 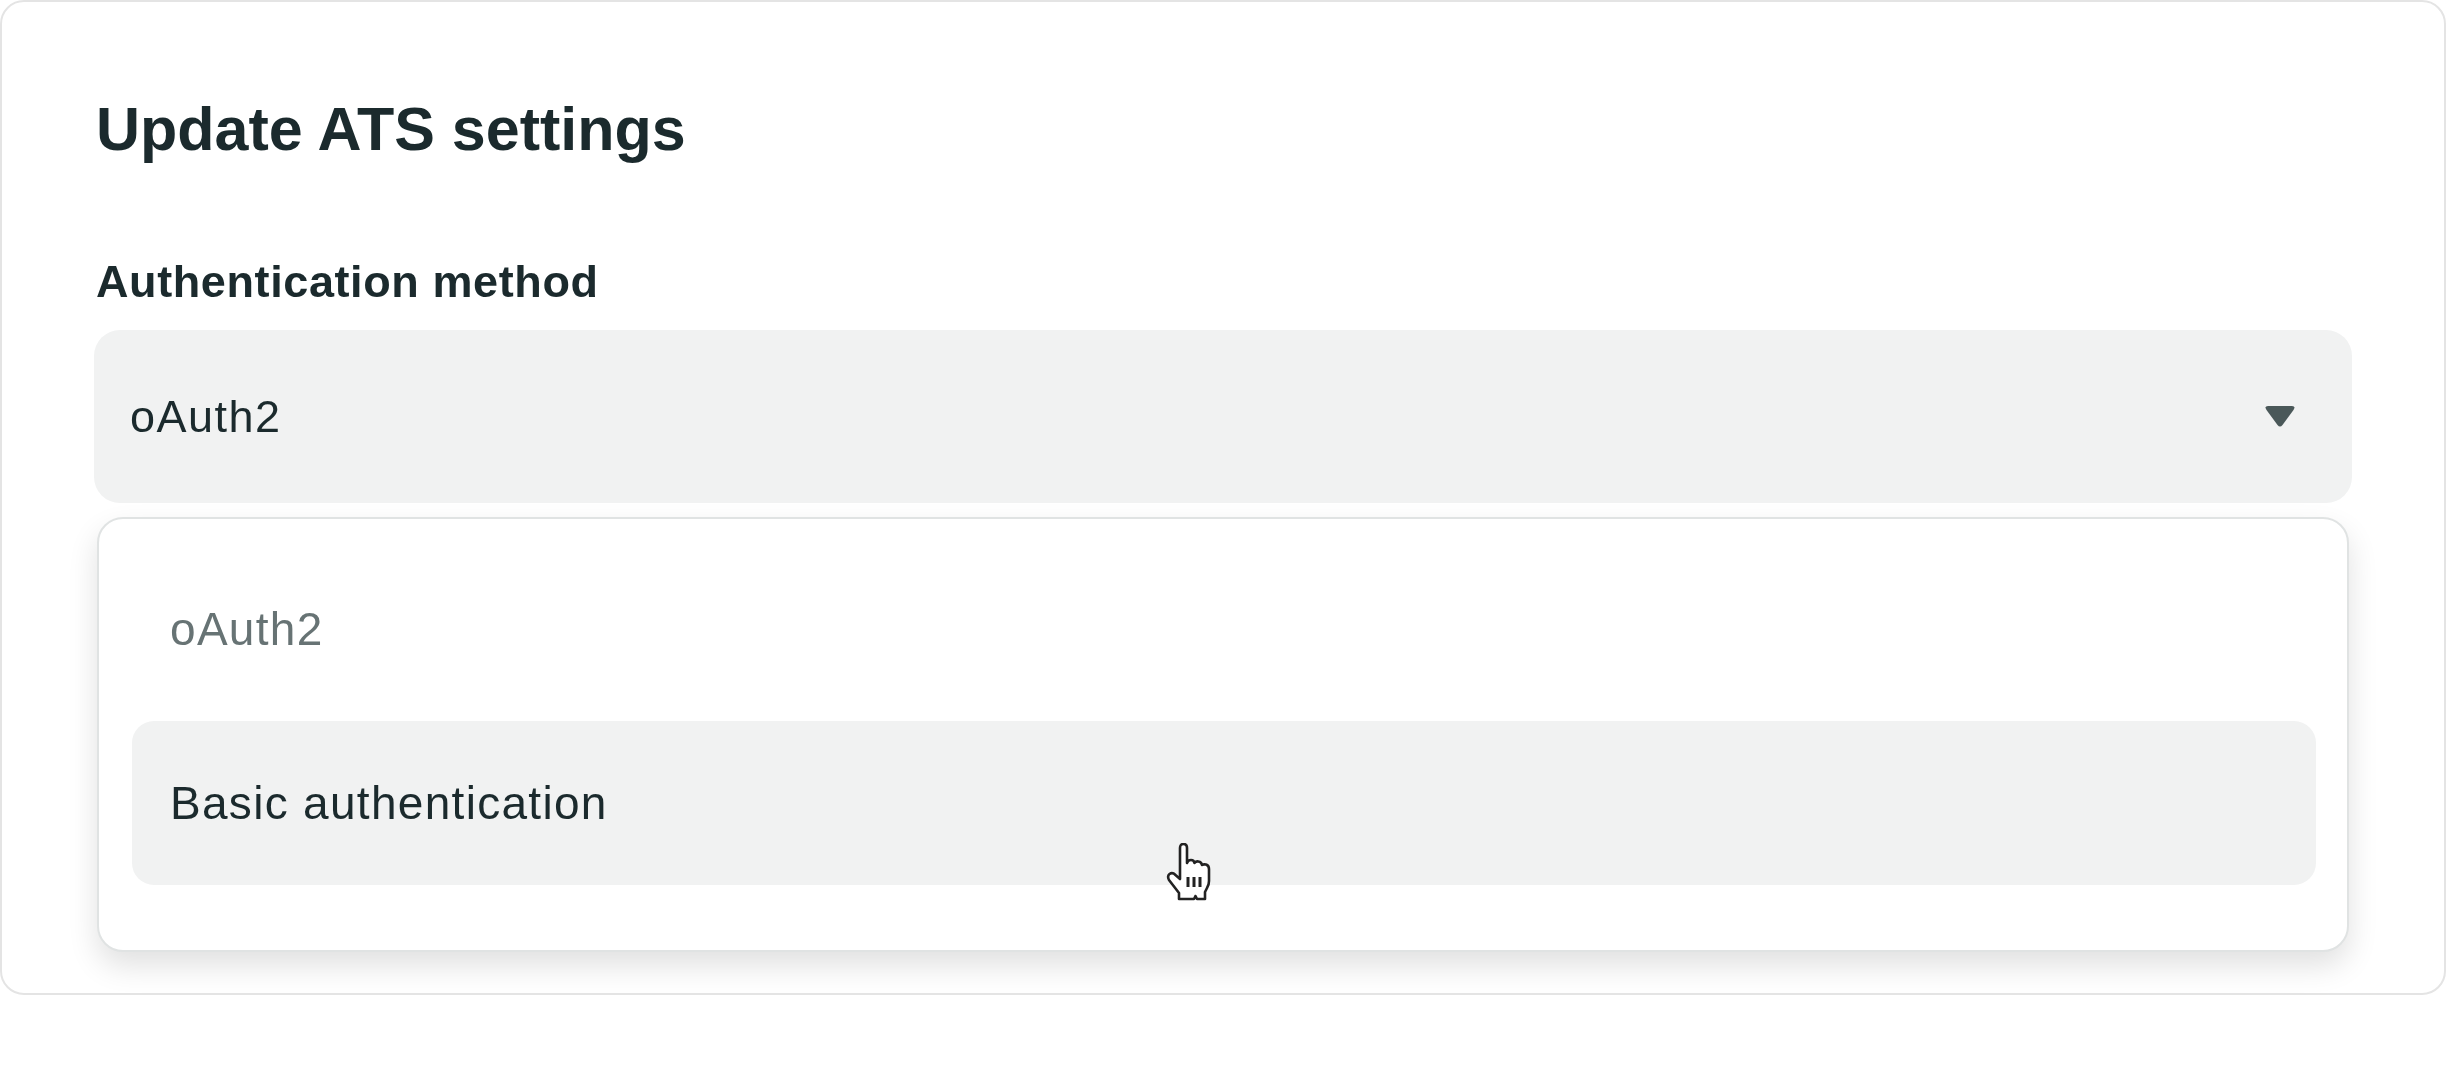 What do you see at coordinates (347, 281) in the screenshot?
I see `field-label: Authentication method` at bounding box center [347, 281].